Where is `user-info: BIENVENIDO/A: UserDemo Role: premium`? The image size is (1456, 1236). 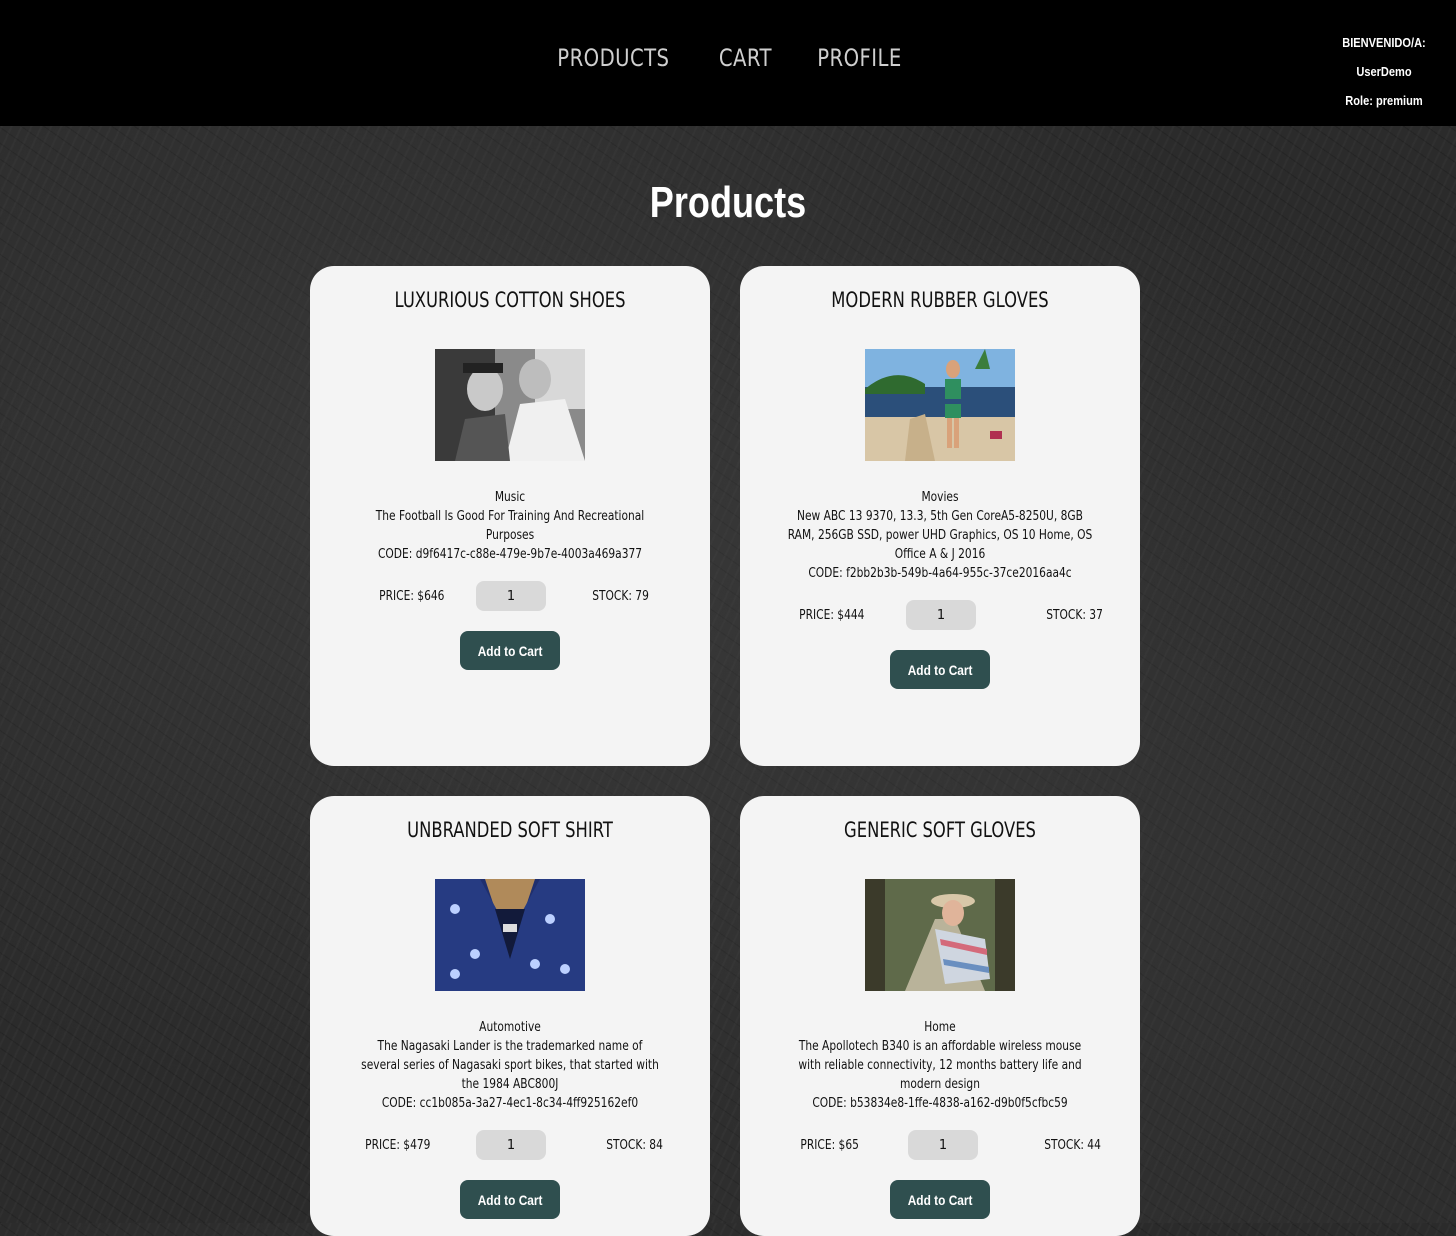
user-info: BIENVENIDO/A: UserDemo Role: premium is located at coordinates (1384, 71).